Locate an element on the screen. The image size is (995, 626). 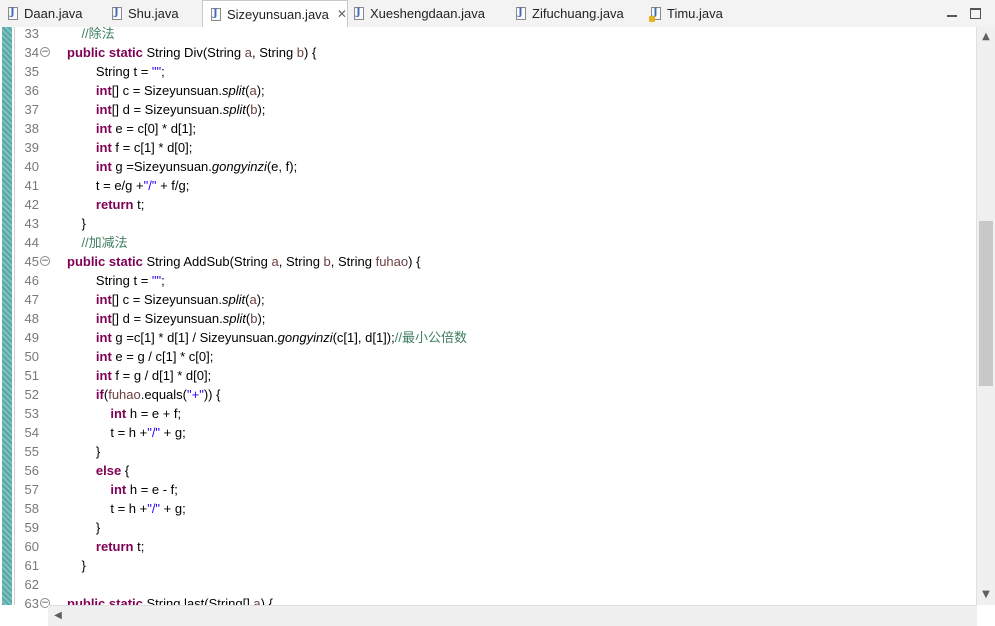
line-number: 44 is located at coordinates (31, 242).